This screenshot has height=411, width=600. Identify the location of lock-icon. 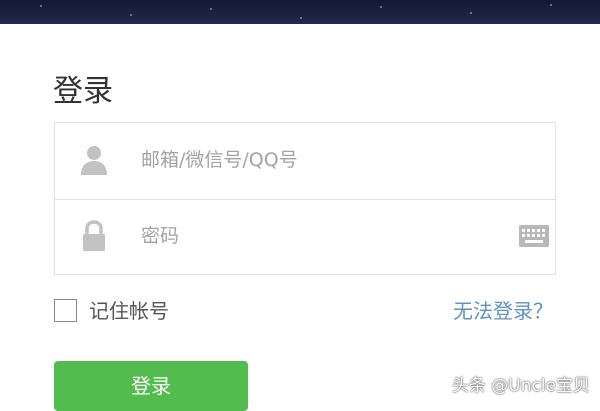
(94, 236).